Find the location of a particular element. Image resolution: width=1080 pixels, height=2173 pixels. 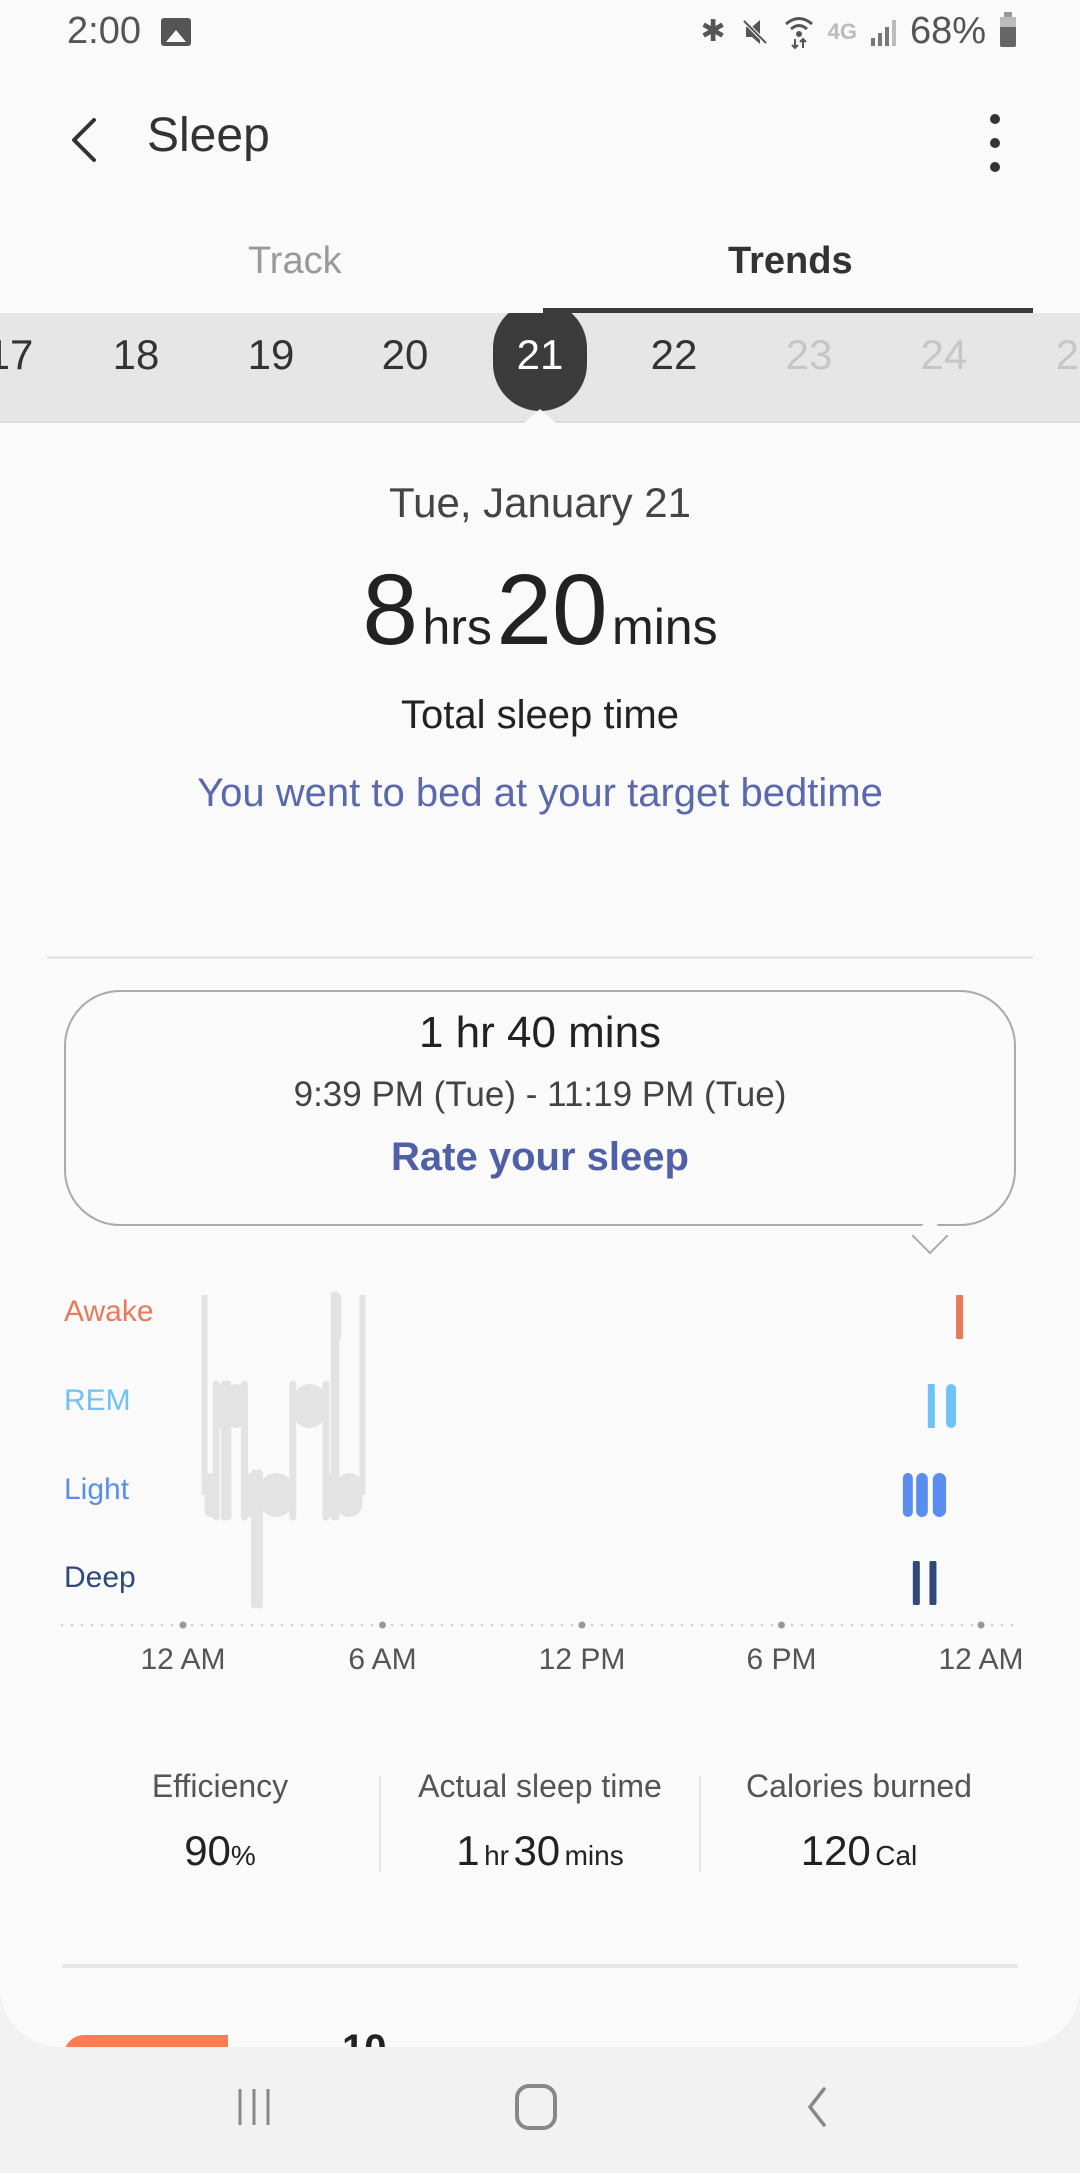

home-button is located at coordinates (536, 2107).